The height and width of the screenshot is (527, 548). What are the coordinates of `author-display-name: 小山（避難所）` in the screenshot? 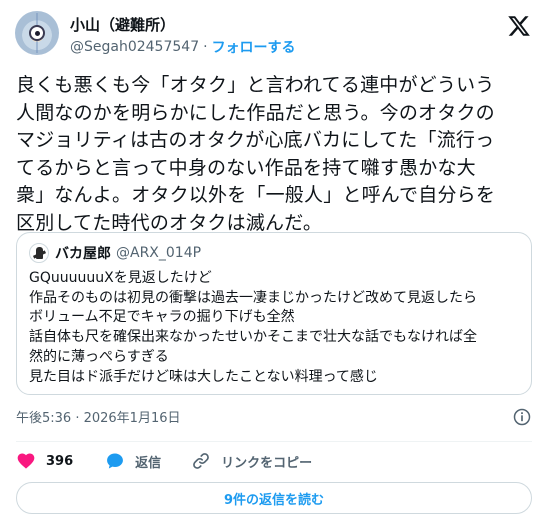 It's located at (122, 24).